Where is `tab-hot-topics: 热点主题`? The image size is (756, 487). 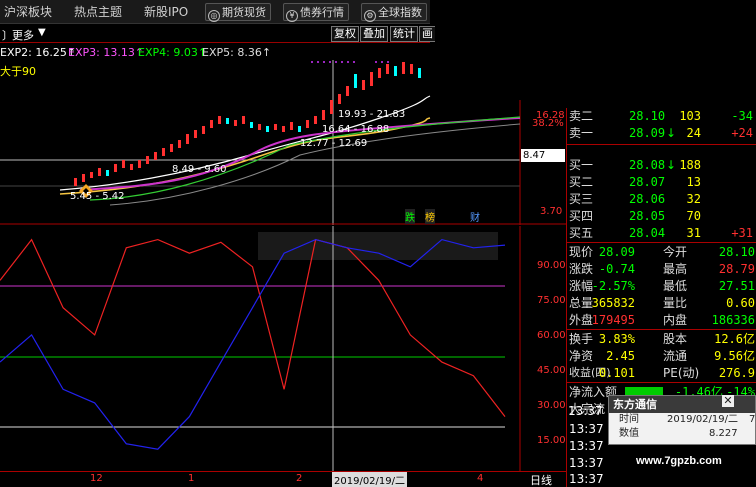 tab-hot-topics: 热点主题 is located at coordinates (98, 12).